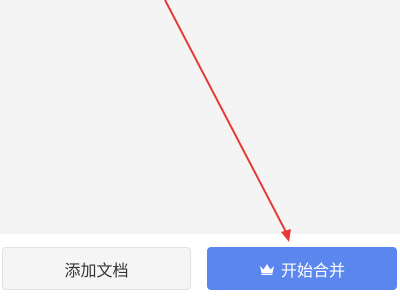 The height and width of the screenshot is (300, 400). I want to click on crown-icon, so click(266, 269).